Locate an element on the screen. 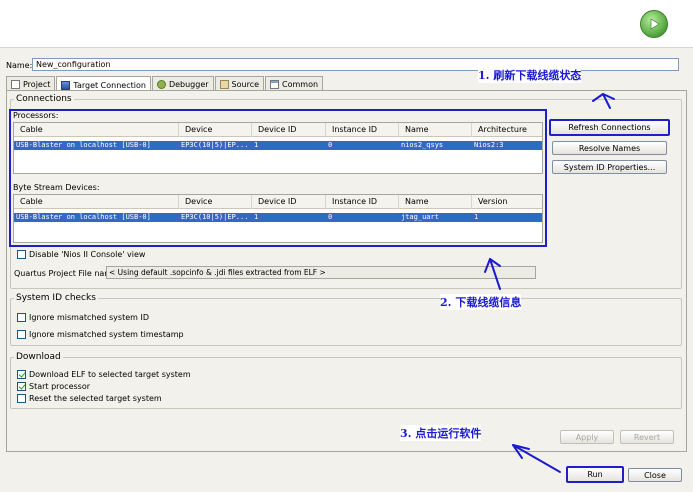  annotation-arrows is located at coordinates (549, 283).